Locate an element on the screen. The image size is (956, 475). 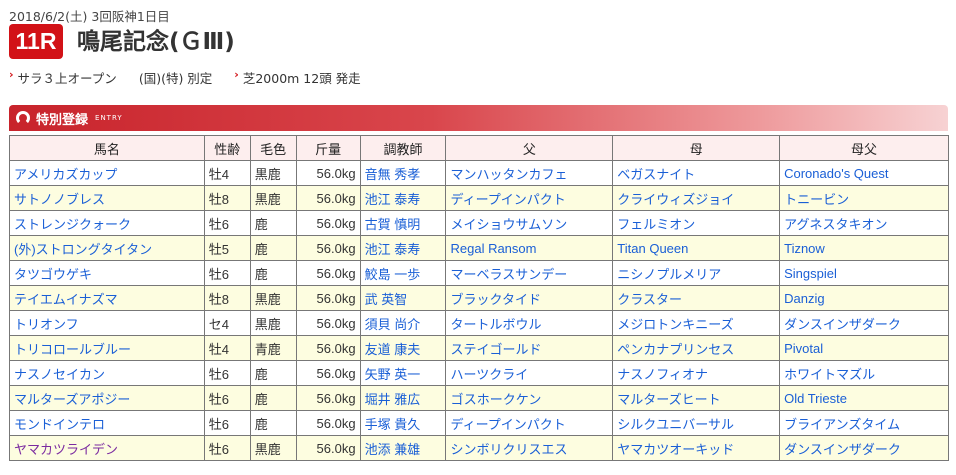
damsire-link: ブライアンズタイム is located at coordinates (842, 424).